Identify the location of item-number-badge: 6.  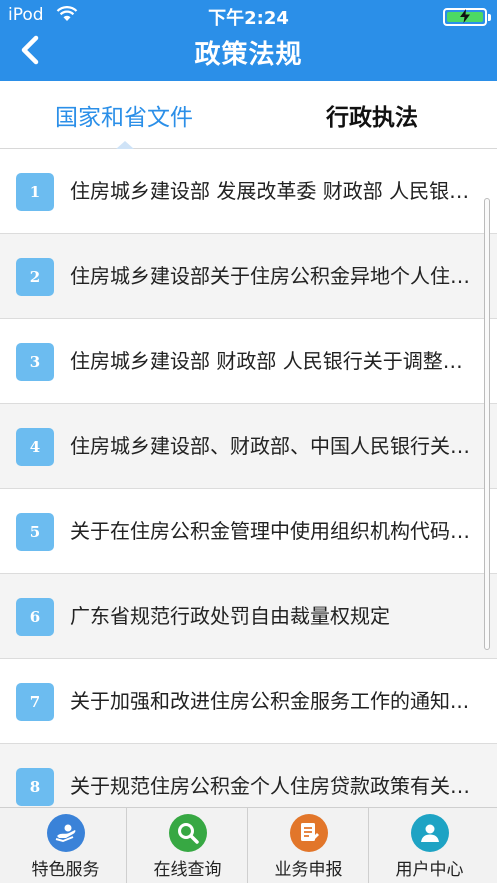
(35, 617).